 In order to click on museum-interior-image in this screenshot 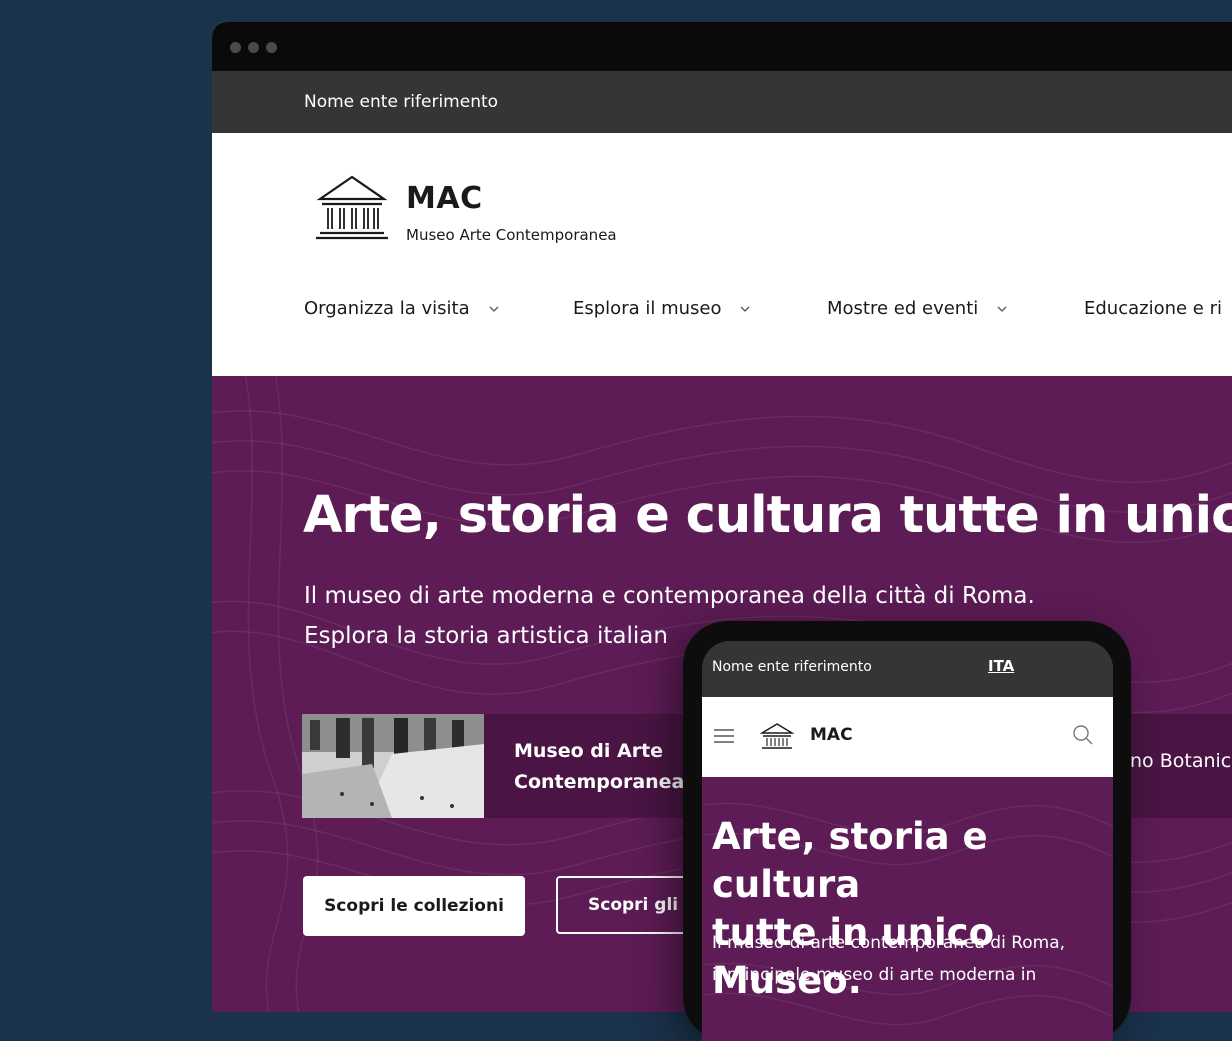, I will do `click(393, 766)`.